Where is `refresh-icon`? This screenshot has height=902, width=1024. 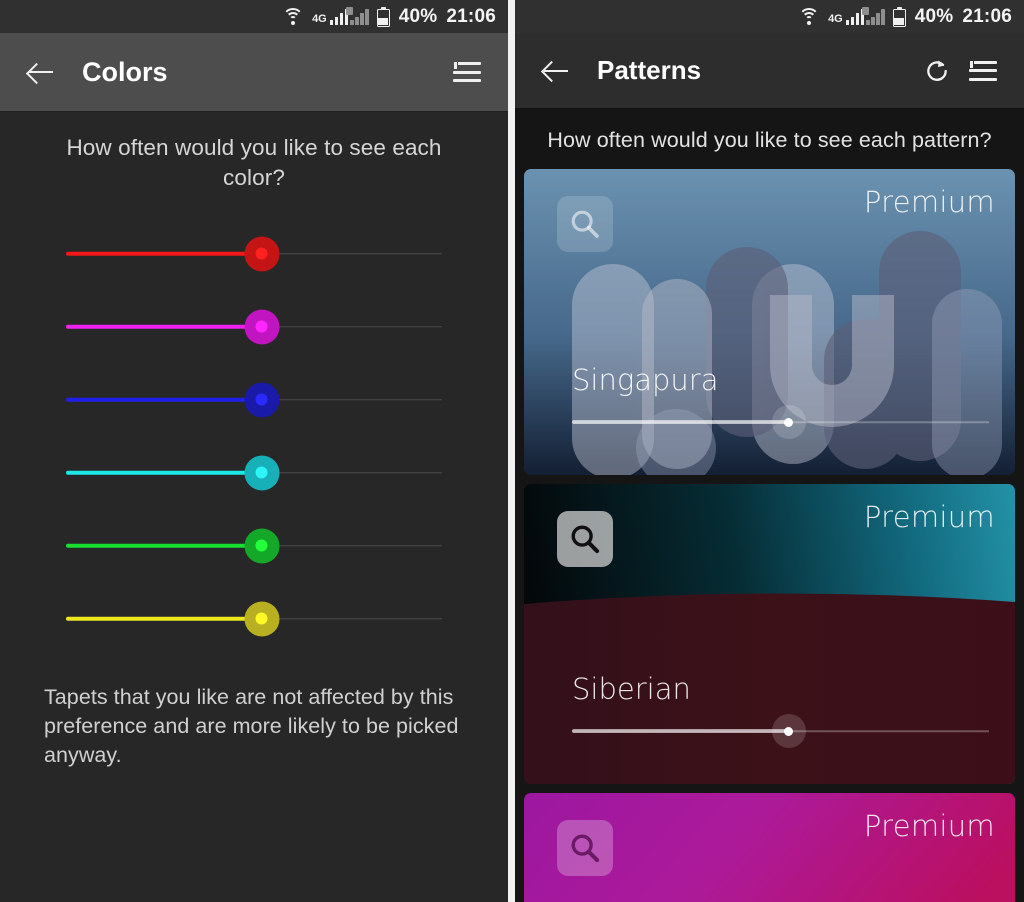
refresh-icon is located at coordinates (937, 71).